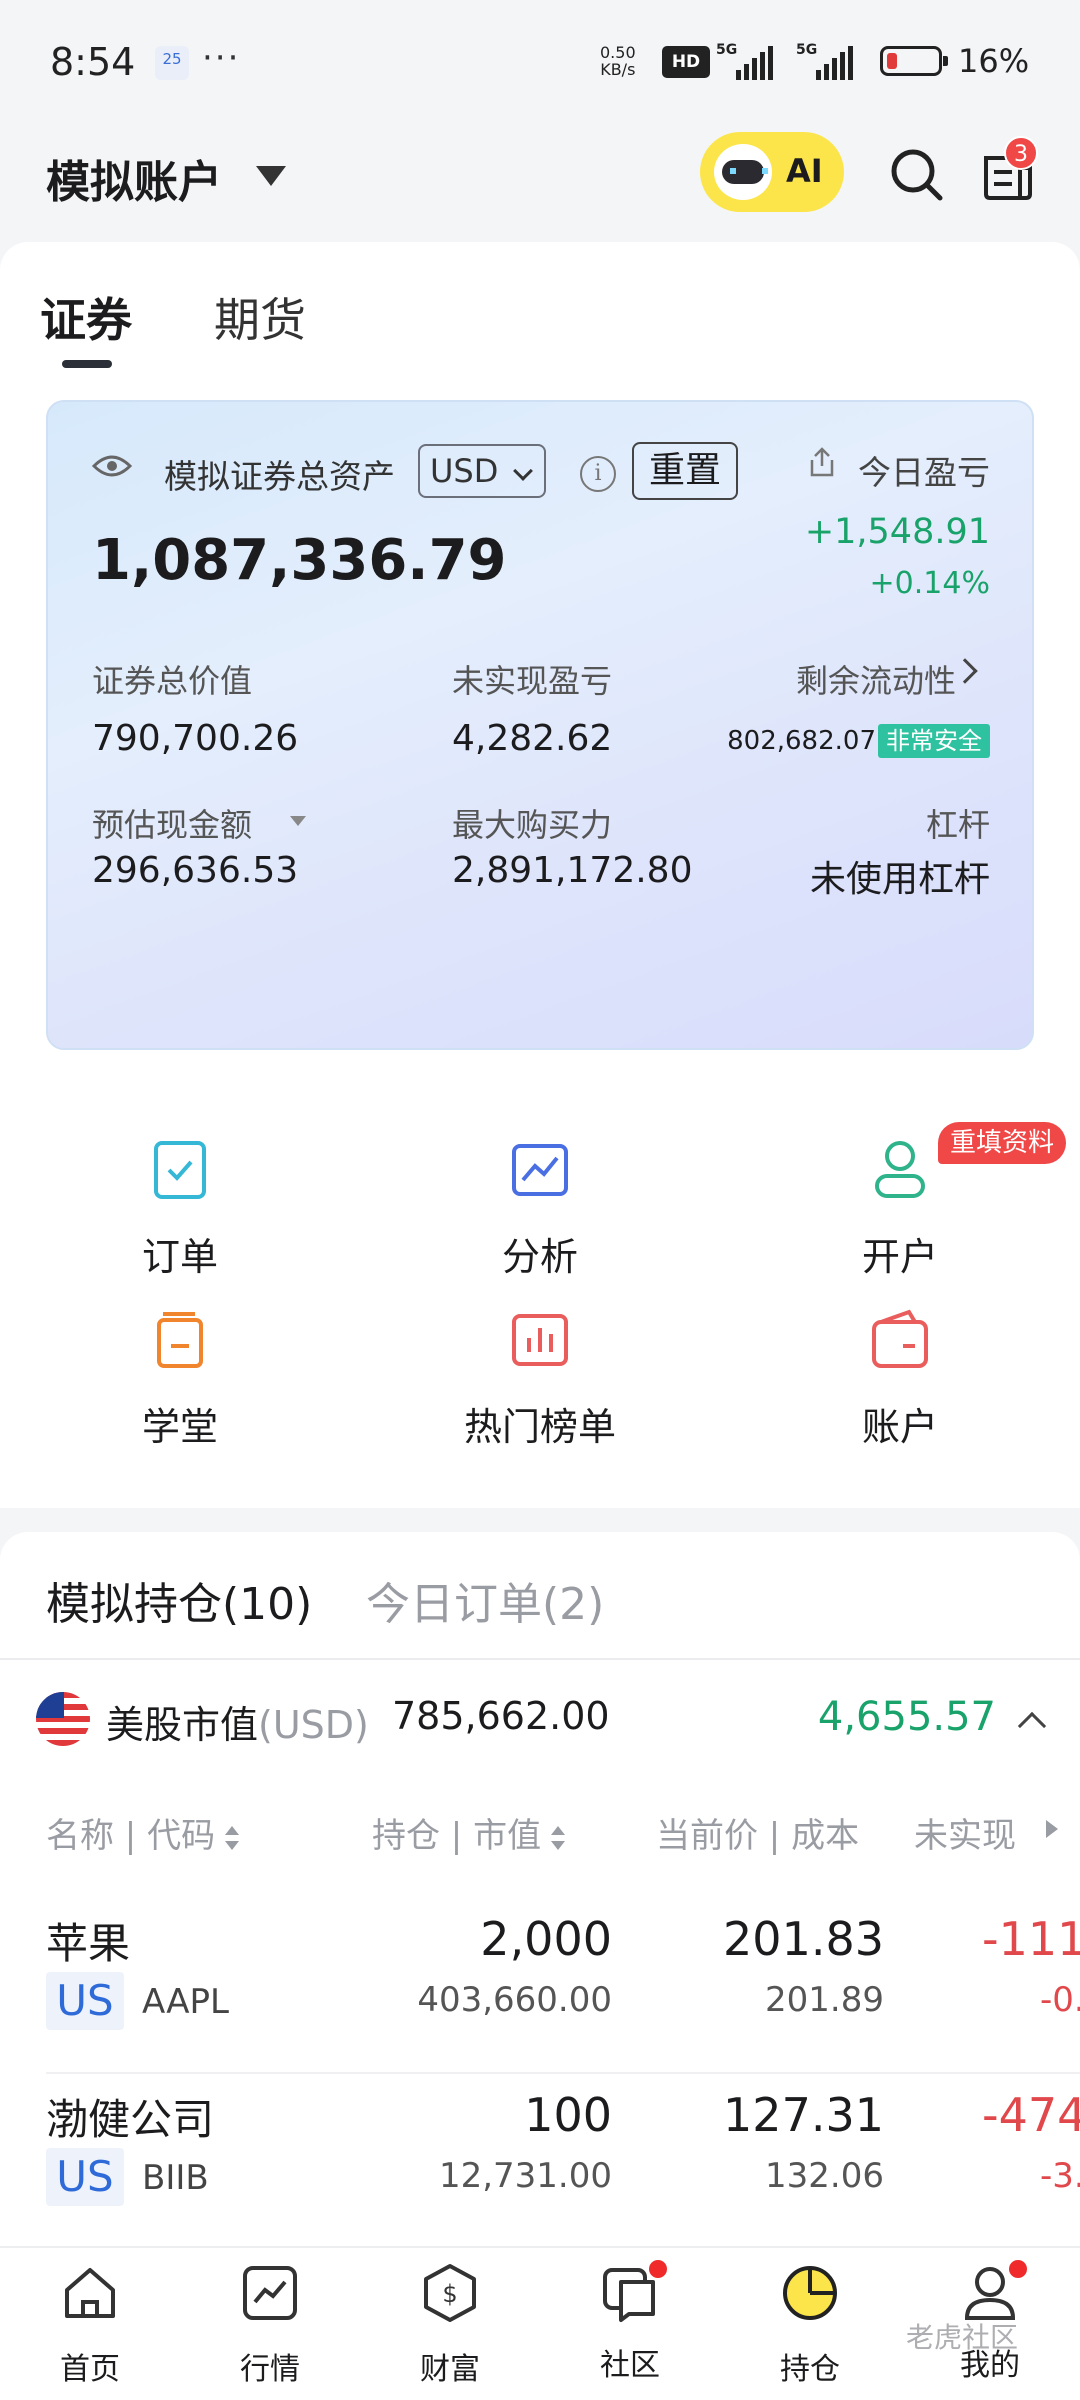 The height and width of the screenshot is (2400, 1080). Describe the element at coordinates (540, 64) in the screenshot. I see `status-bar: 8:54 25 ··· 0.50 KB/s HD 5G 5G 16%` at that location.